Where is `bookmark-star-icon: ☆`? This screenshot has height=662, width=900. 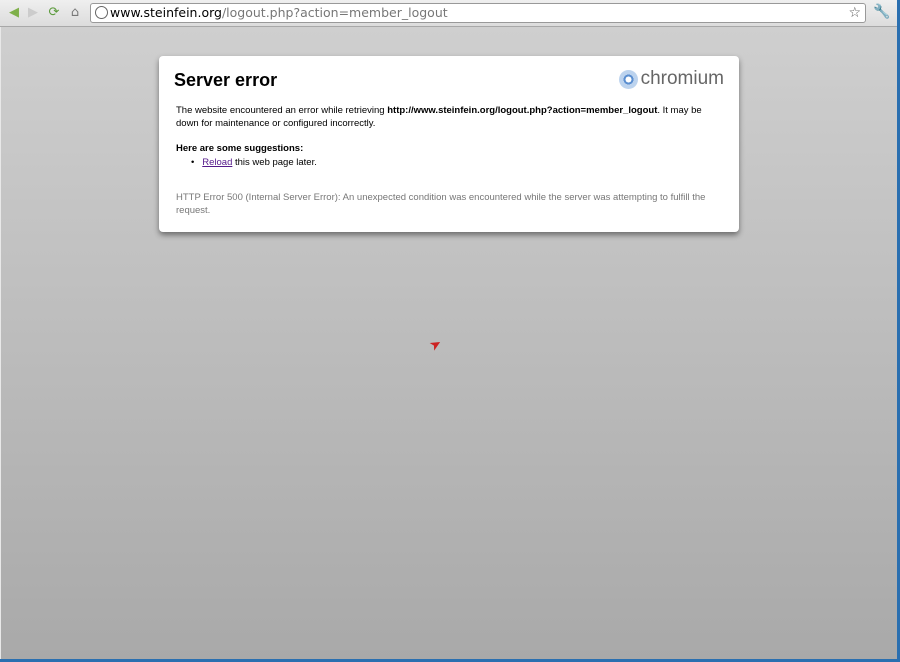
bookmark-star-icon: ☆ is located at coordinates (854, 13).